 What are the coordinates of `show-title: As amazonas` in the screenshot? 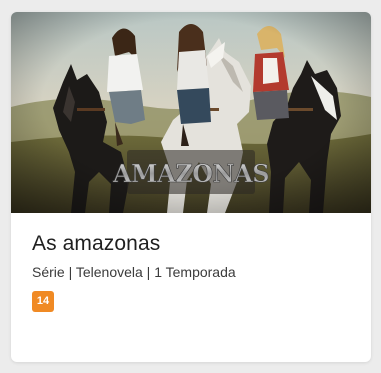 It's located at (193, 244).